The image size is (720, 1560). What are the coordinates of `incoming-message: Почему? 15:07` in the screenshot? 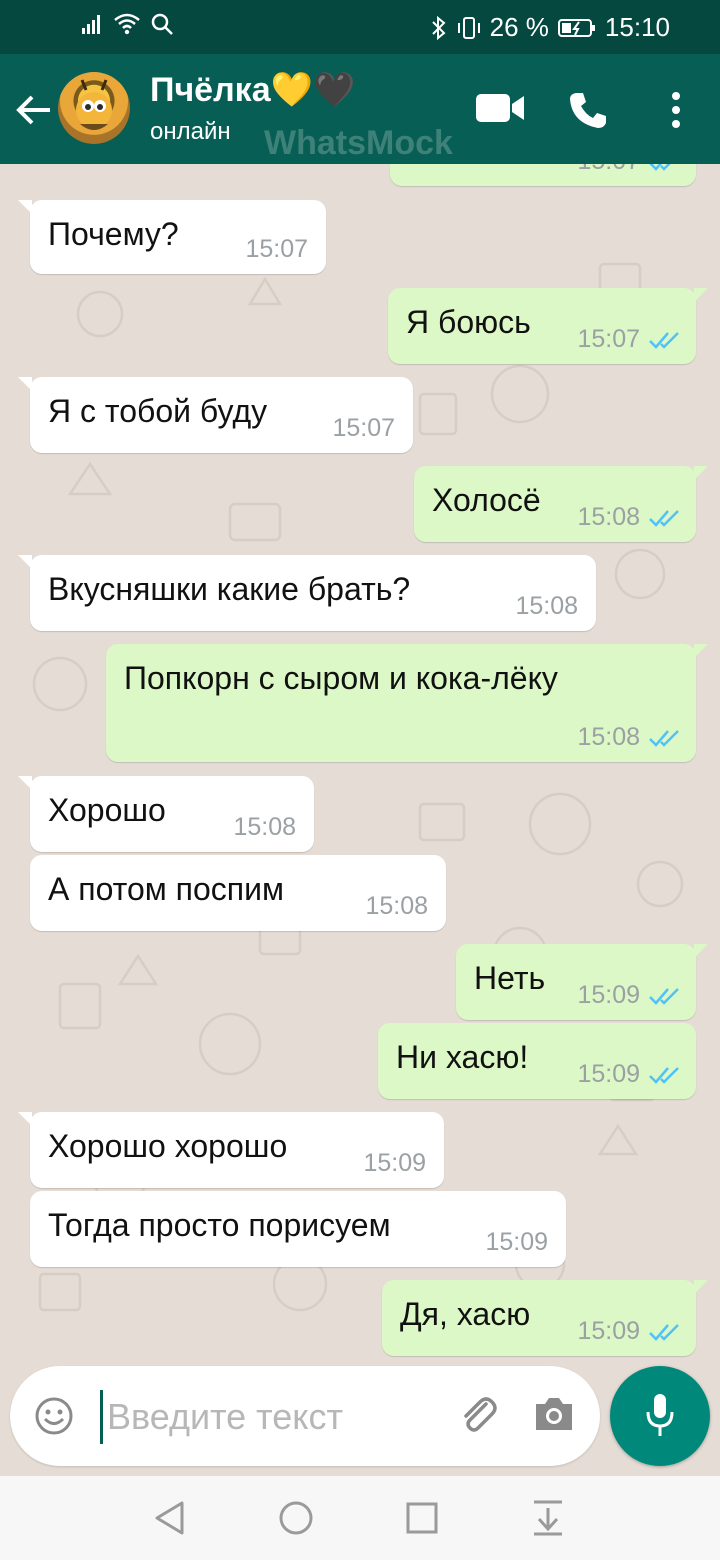 It's located at (172, 237).